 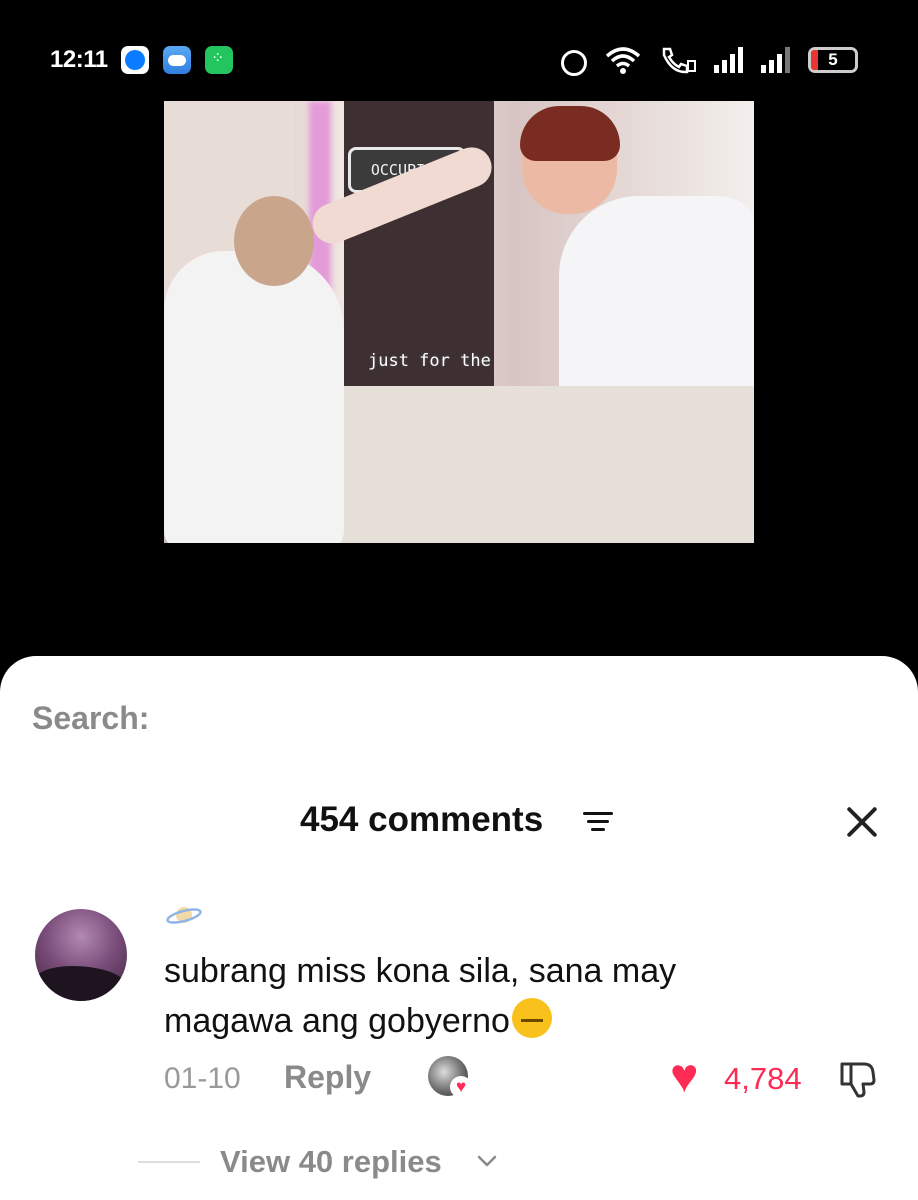 What do you see at coordinates (327, 1077) in the screenshot?
I see `reply-button: Reply` at bounding box center [327, 1077].